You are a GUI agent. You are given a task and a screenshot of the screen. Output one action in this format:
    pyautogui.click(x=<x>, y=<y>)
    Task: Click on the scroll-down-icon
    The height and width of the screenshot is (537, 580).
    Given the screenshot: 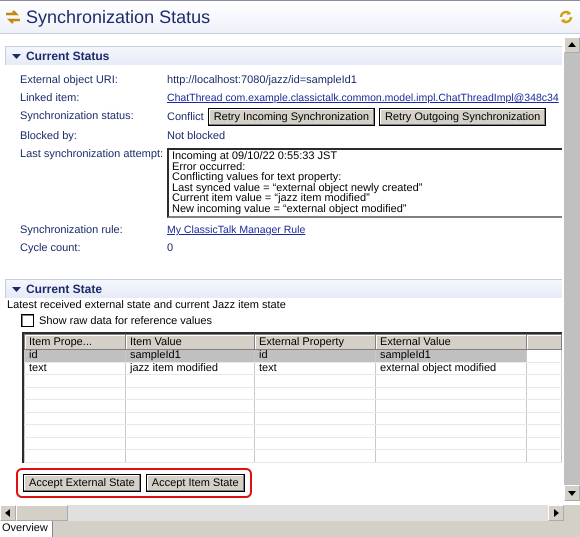 What is the action you would take?
    pyautogui.click(x=572, y=493)
    